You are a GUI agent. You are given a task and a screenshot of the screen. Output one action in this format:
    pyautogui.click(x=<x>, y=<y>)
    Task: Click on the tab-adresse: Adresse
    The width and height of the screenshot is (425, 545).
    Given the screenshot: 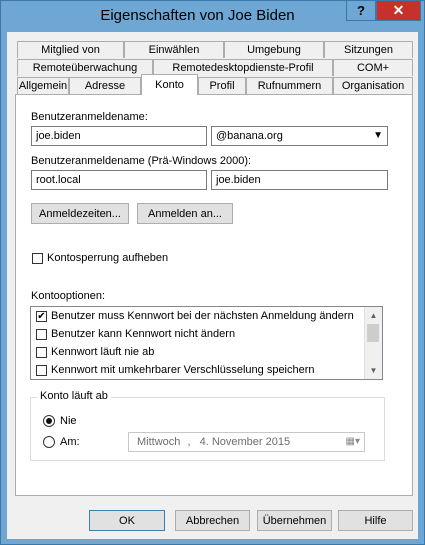 What is the action you would take?
    pyautogui.click(x=105, y=85)
    